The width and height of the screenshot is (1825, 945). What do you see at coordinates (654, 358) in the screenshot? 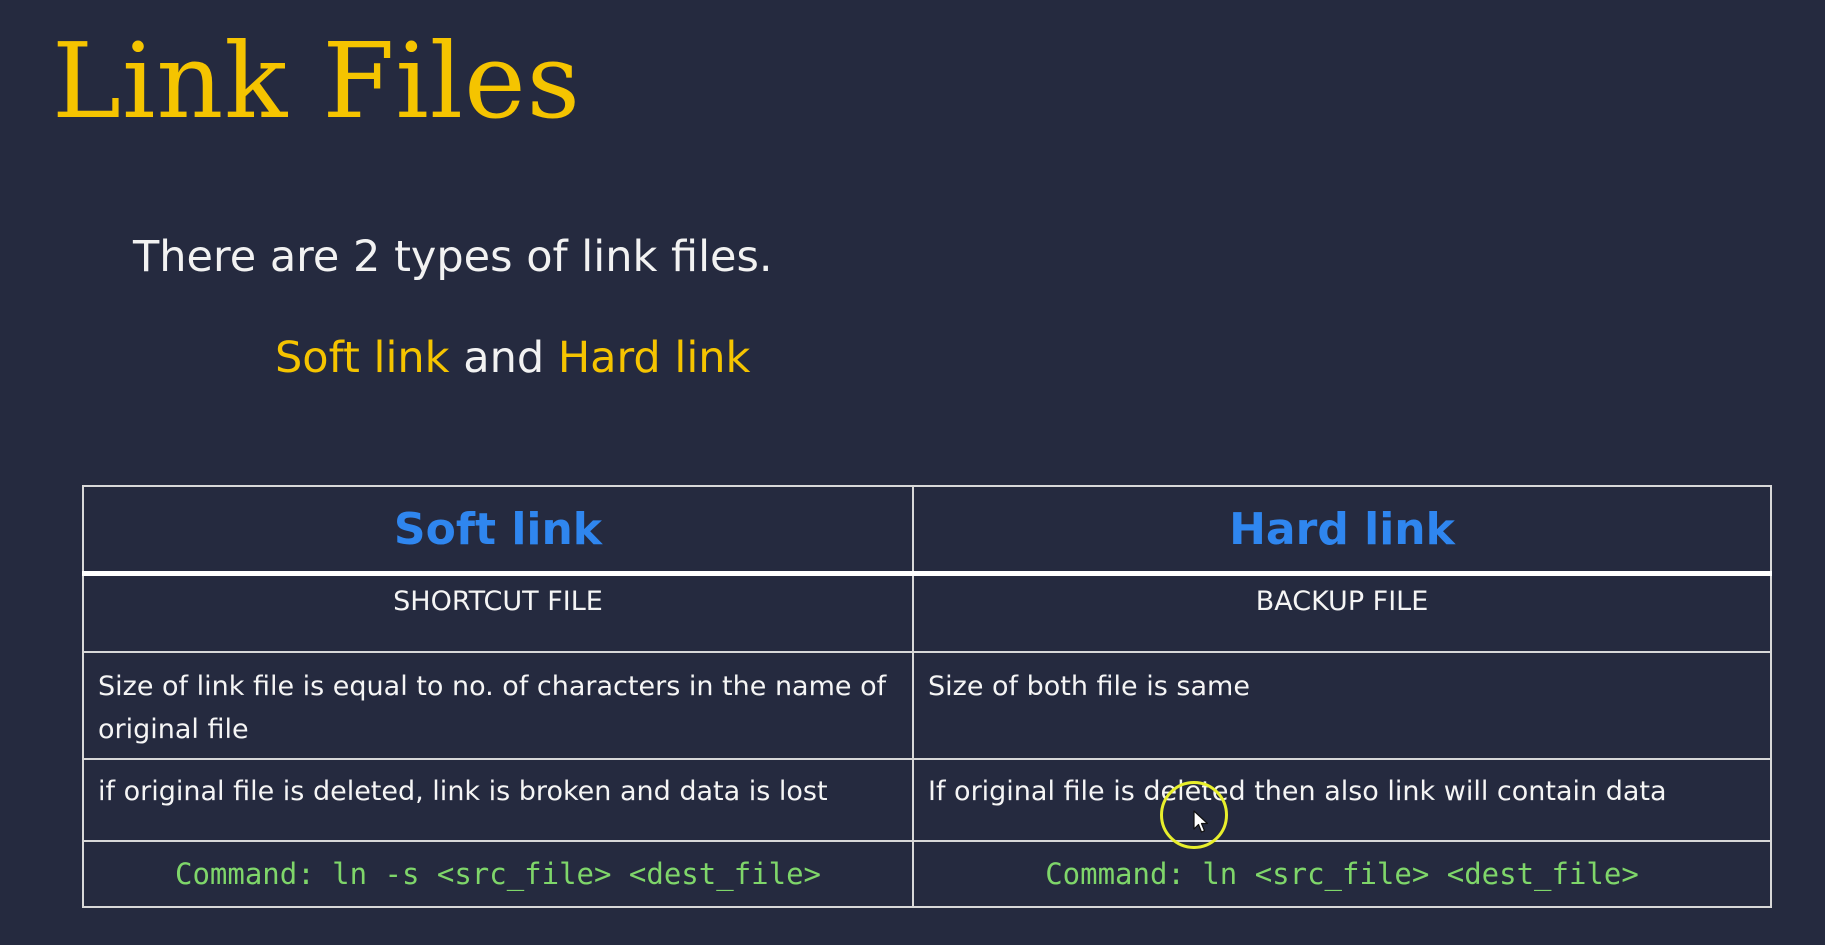
I see `hard-link-label: Hard link` at bounding box center [654, 358].